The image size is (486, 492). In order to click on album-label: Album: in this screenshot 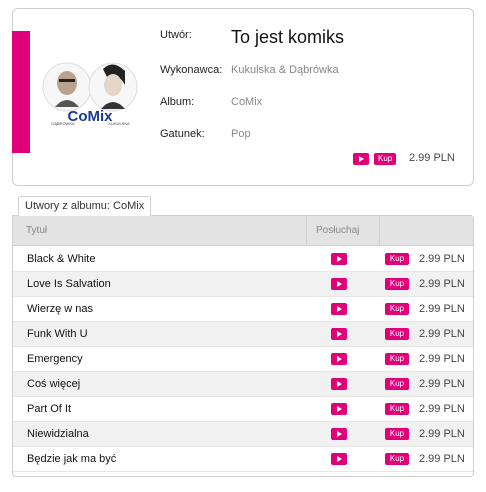, I will do `click(177, 102)`.